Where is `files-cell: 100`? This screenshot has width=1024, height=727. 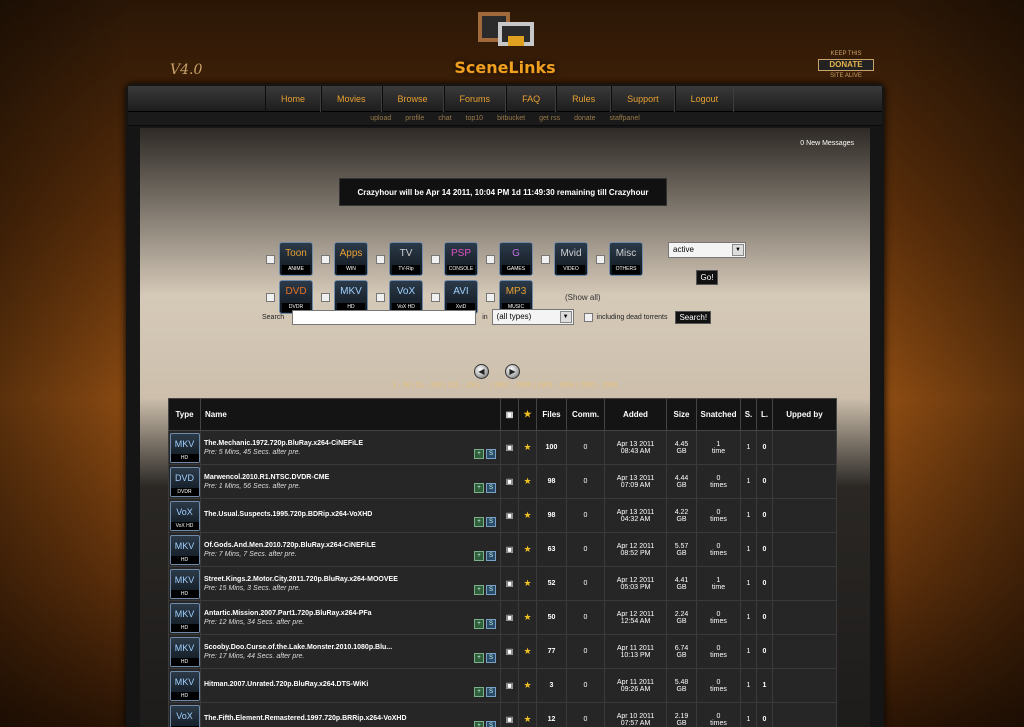 files-cell: 100 is located at coordinates (551, 447).